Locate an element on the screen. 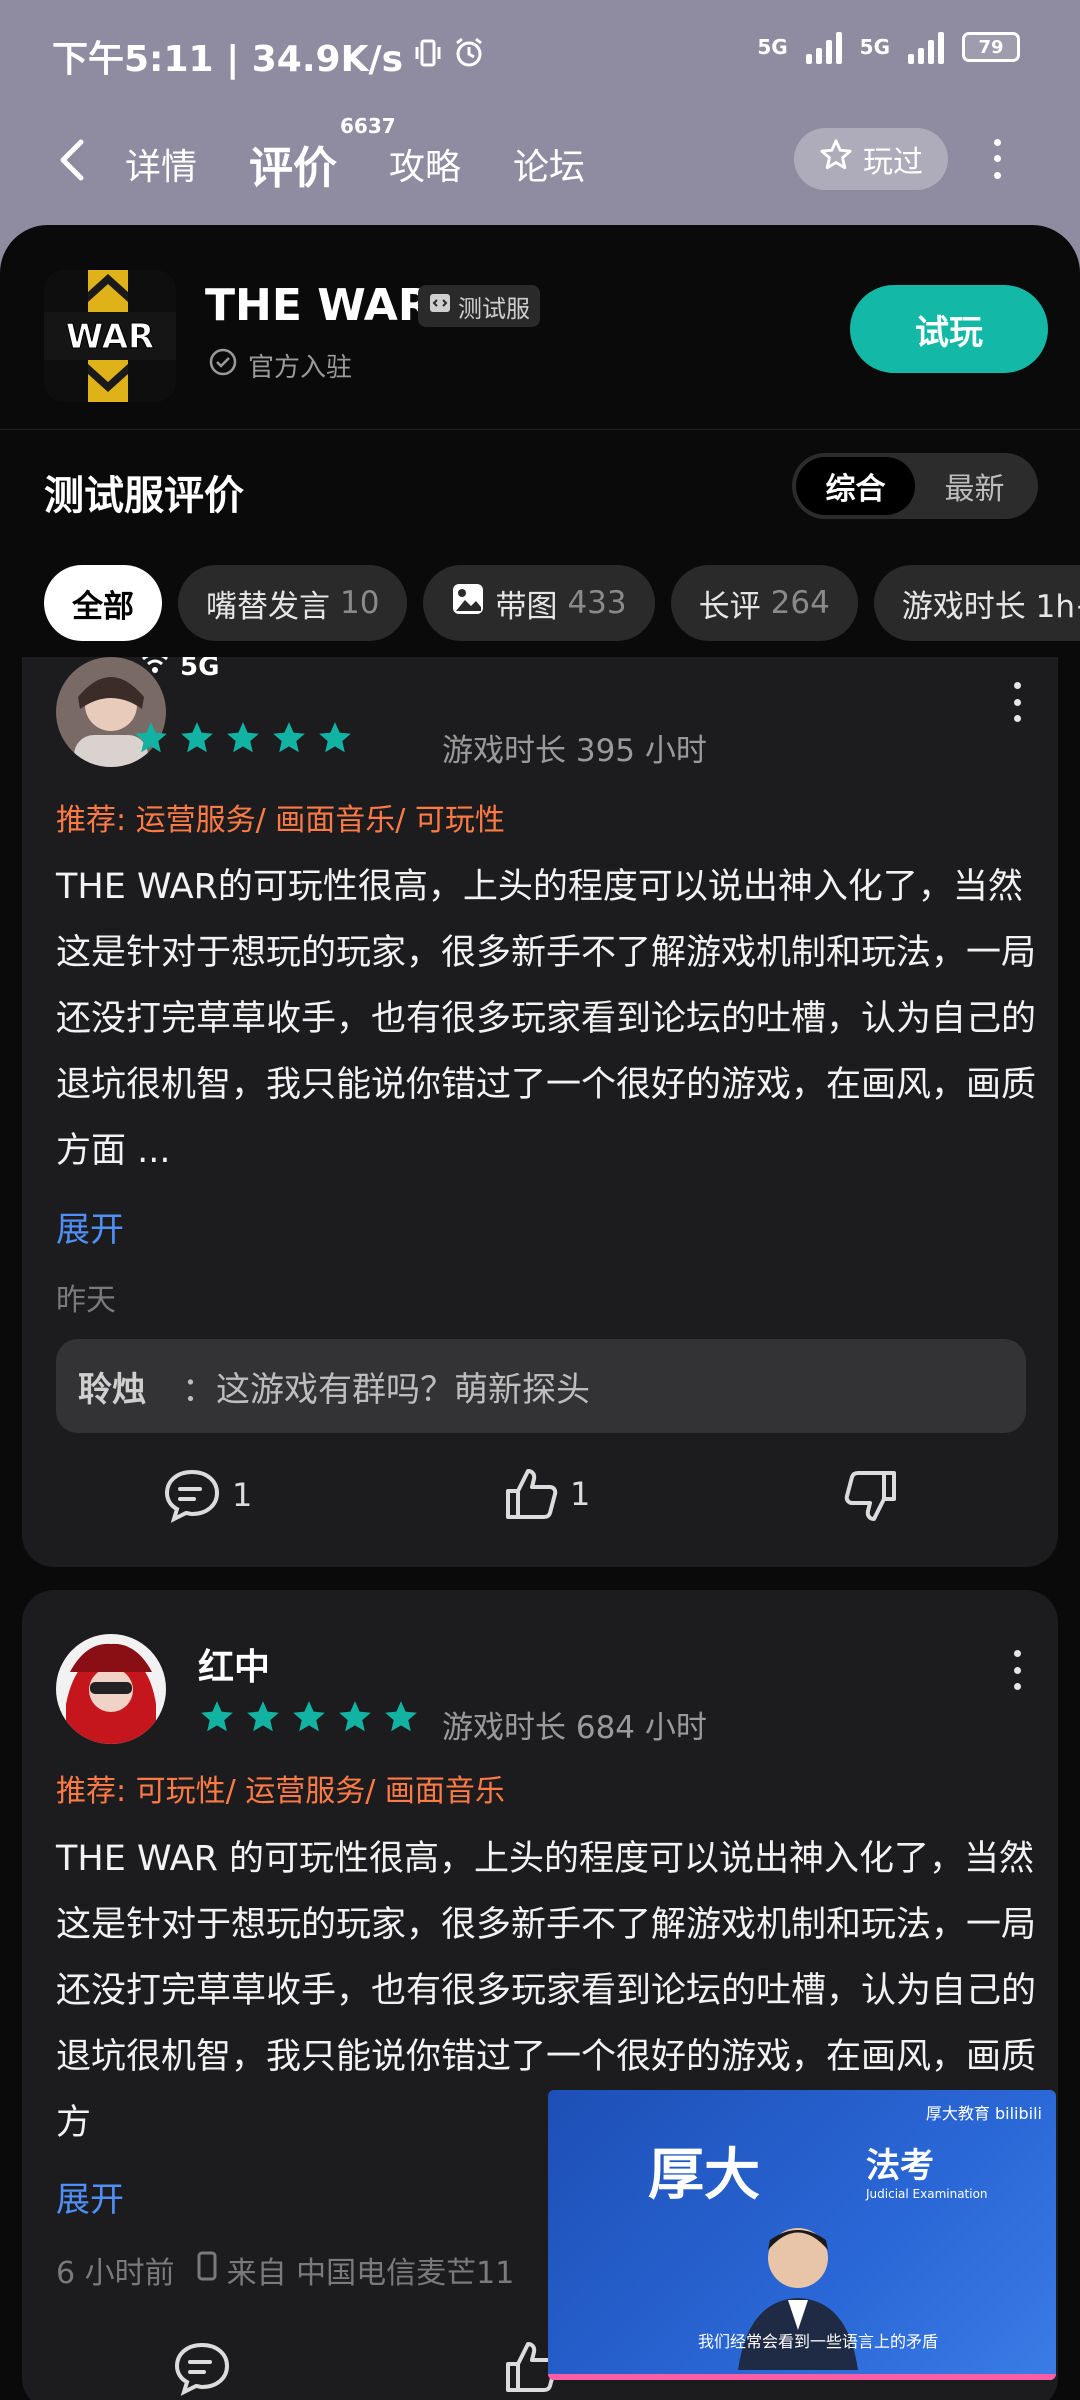 The height and width of the screenshot is (2400, 1080). user-name: 5G is located at coordinates (179, 669).